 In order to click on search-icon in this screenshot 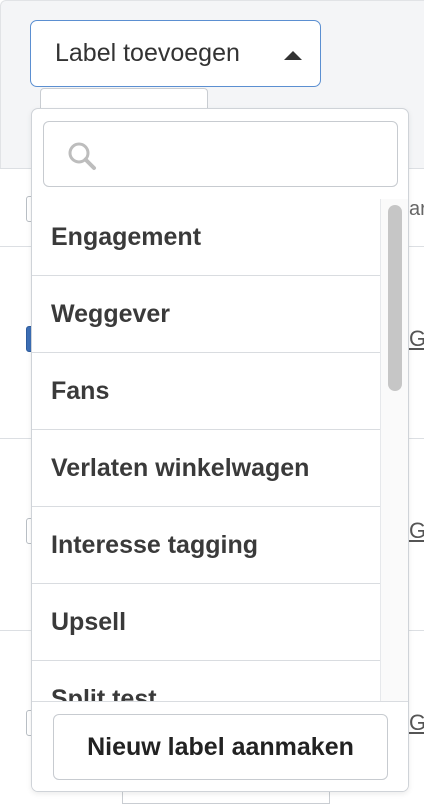, I will do `click(82, 156)`.